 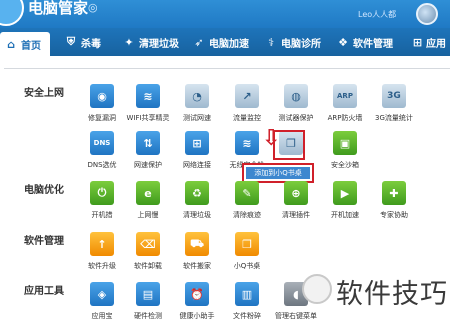 I want to click on tool-qq-book: ❐ 小Q书桌, so click(x=247, y=251).